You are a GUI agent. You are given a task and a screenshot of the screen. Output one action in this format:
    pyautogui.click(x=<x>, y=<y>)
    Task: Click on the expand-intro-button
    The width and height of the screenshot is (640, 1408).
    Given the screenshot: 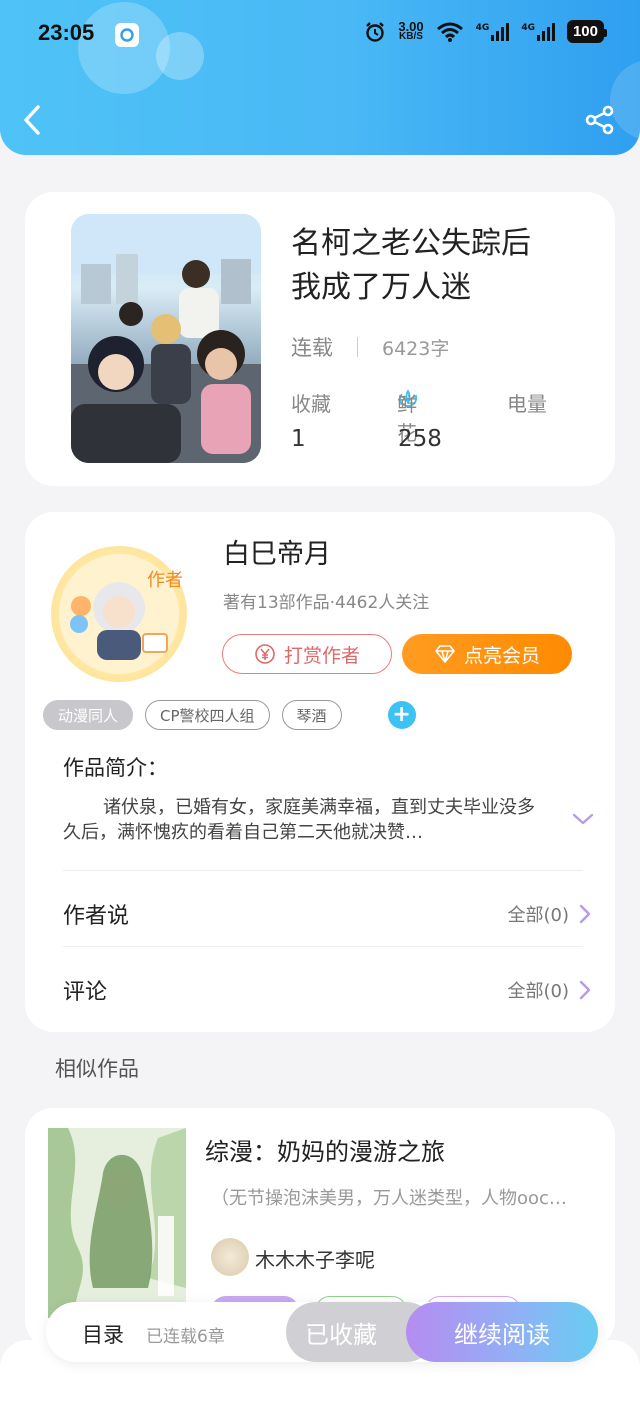 What is the action you would take?
    pyautogui.click(x=583, y=819)
    